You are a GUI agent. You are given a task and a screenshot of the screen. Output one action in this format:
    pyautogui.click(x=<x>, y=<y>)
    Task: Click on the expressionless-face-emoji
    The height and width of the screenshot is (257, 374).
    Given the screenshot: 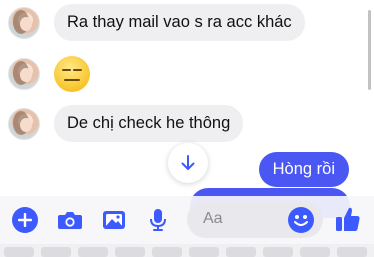 What is the action you would take?
    pyautogui.click(x=72, y=74)
    